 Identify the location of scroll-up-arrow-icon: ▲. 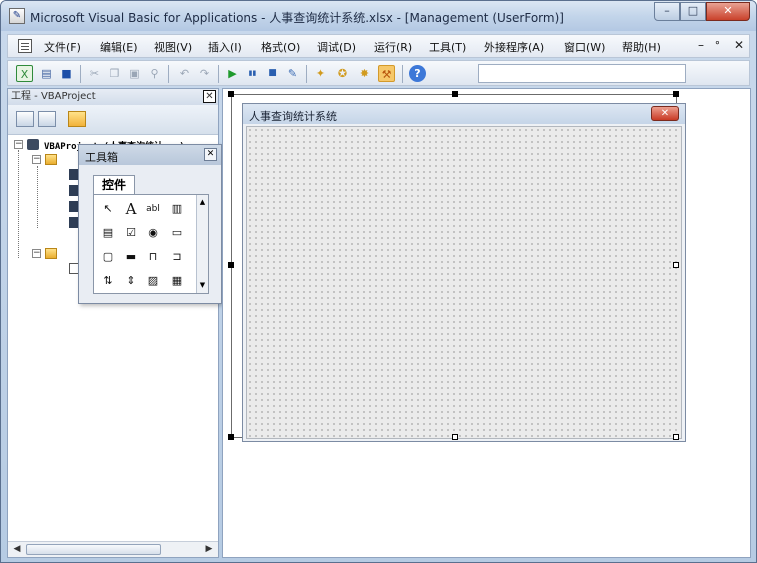
(202, 202).